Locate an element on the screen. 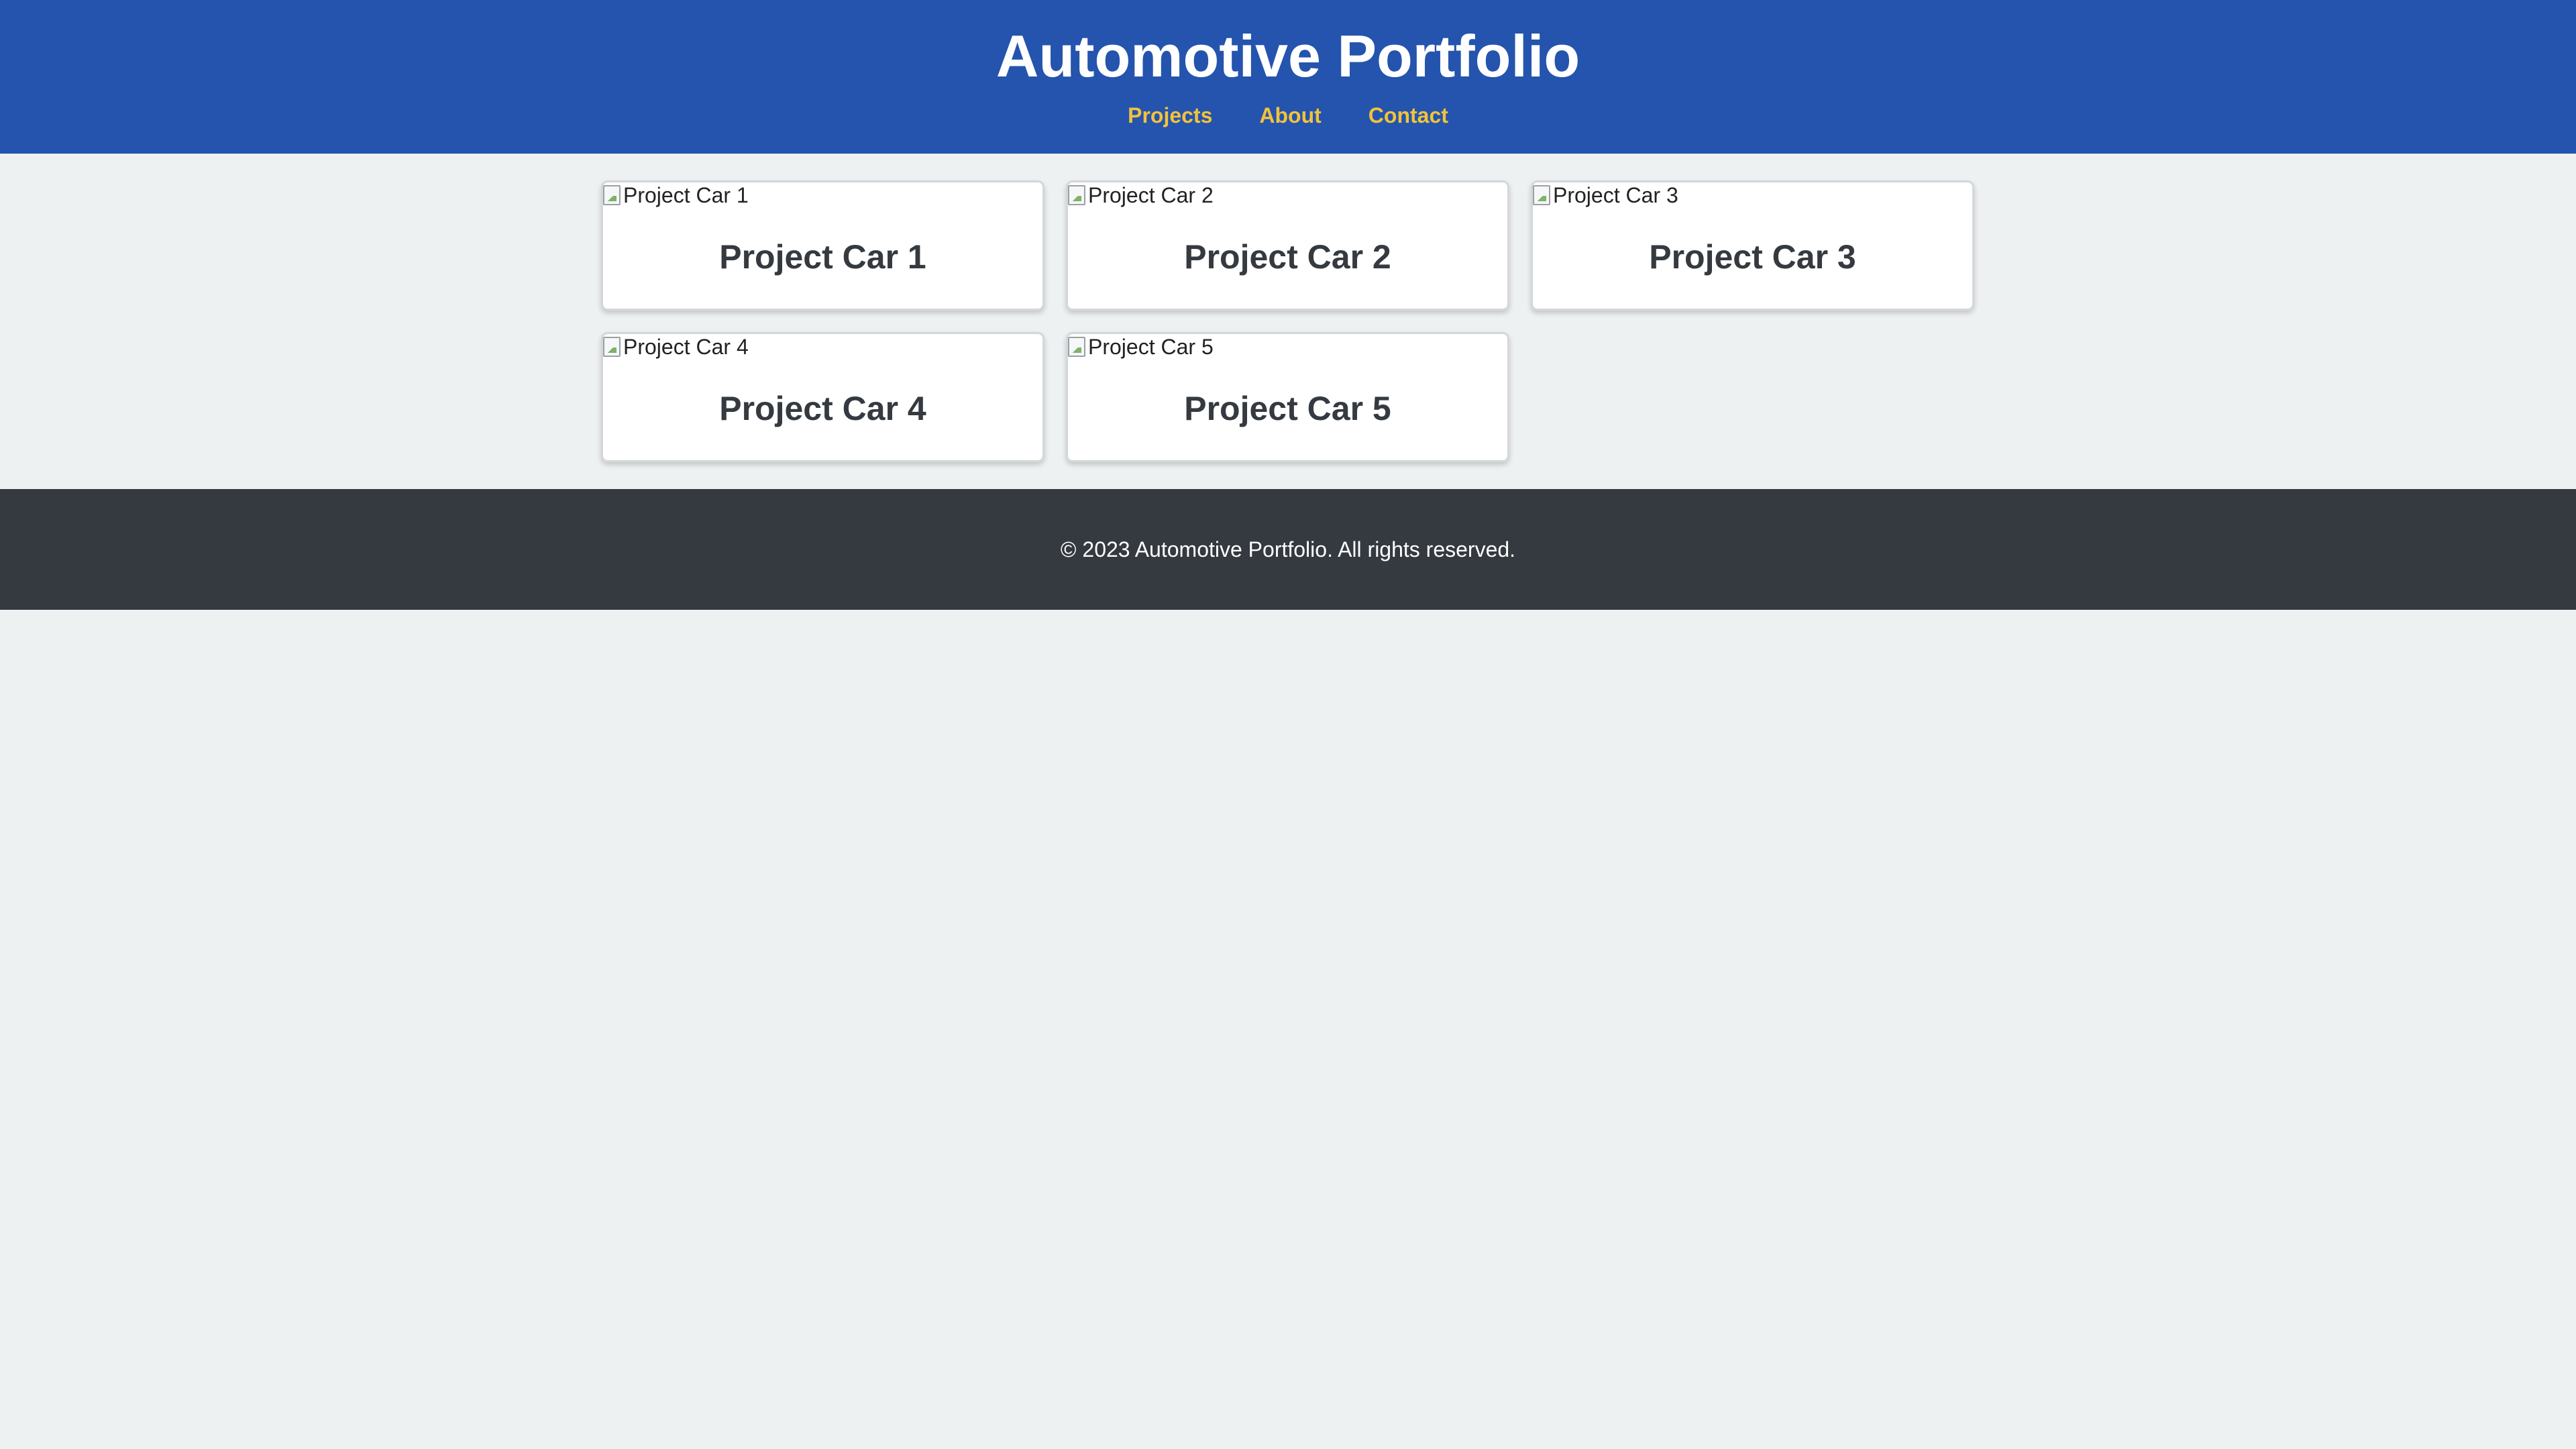 The width and height of the screenshot is (2576, 1449). project-card: Project Car 2 Project Car 2 is located at coordinates (1287, 245).